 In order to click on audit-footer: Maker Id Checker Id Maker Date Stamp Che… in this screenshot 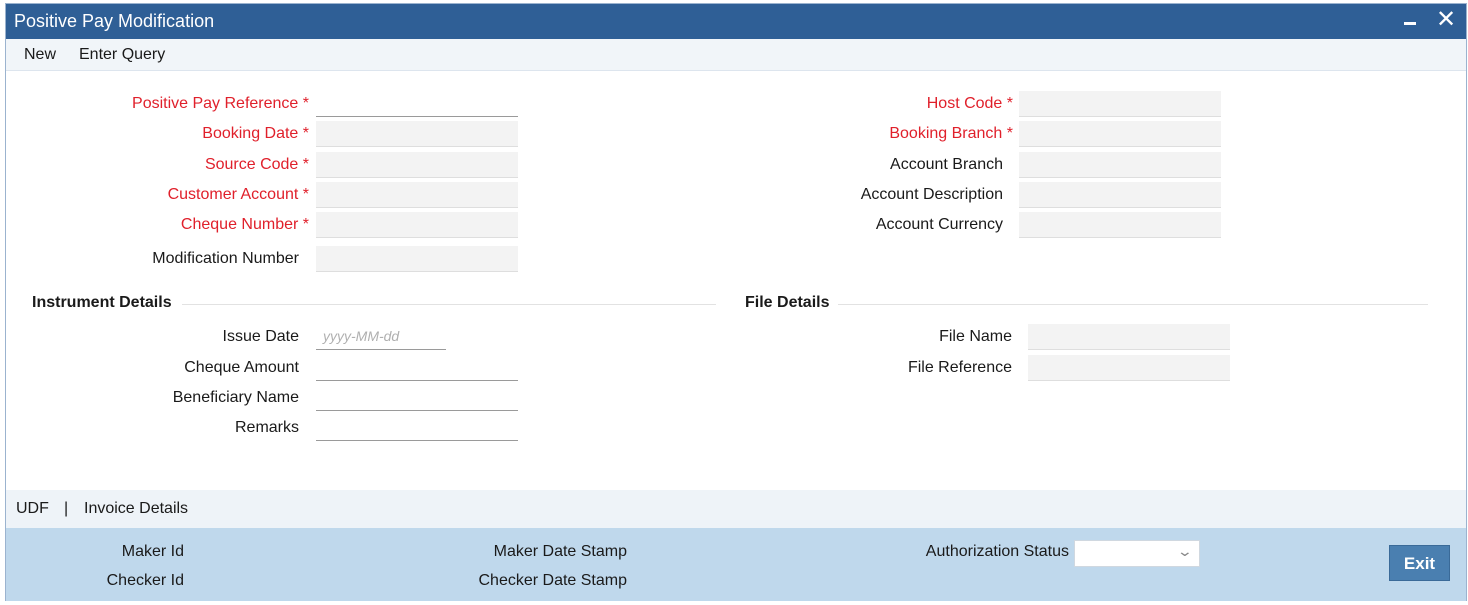, I will do `click(736, 564)`.